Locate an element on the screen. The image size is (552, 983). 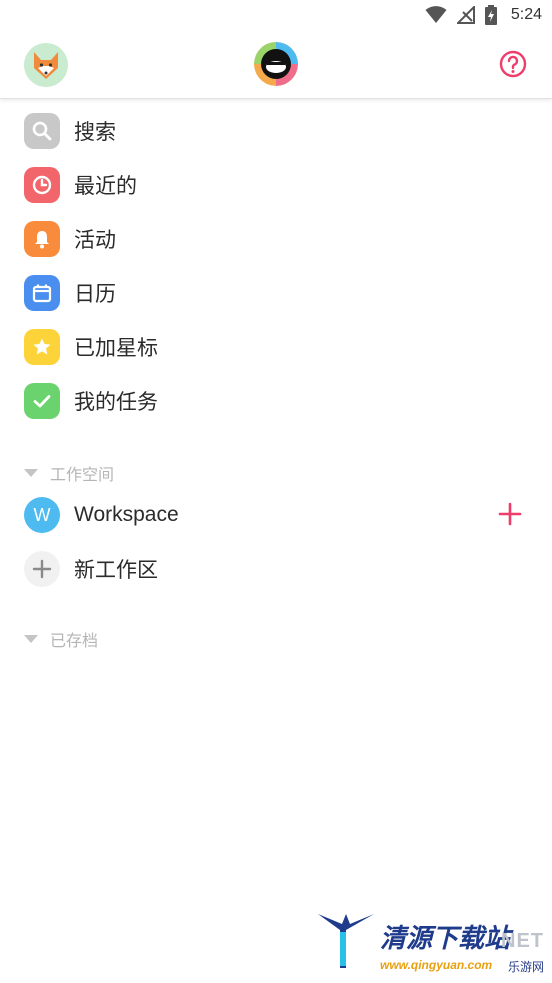
workspaces-section-header: 工作空间 is located at coordinates (69, 473).